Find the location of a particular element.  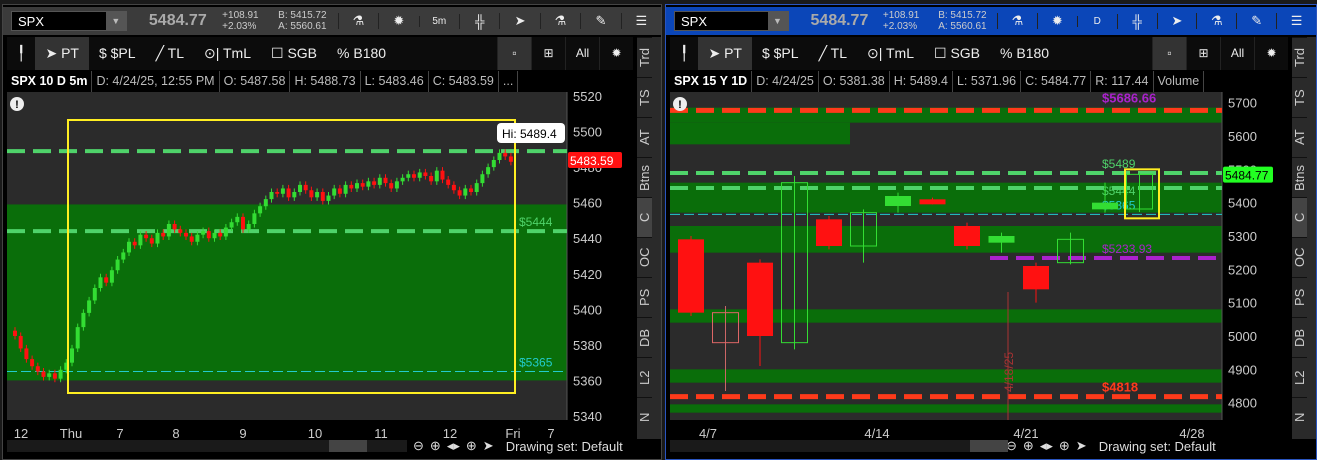

change-percent: +2.03% is located at coordinates (900, 26).